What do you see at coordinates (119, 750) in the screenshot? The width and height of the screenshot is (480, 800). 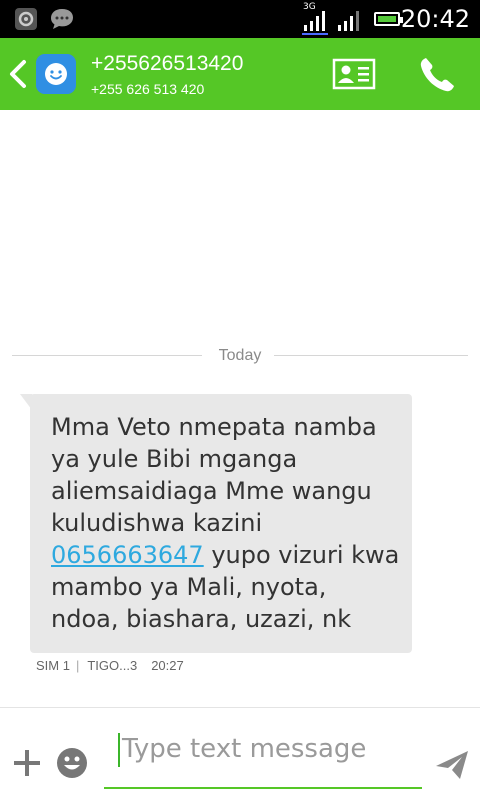 I see `text-cursor` at bounding box center [119, 750].